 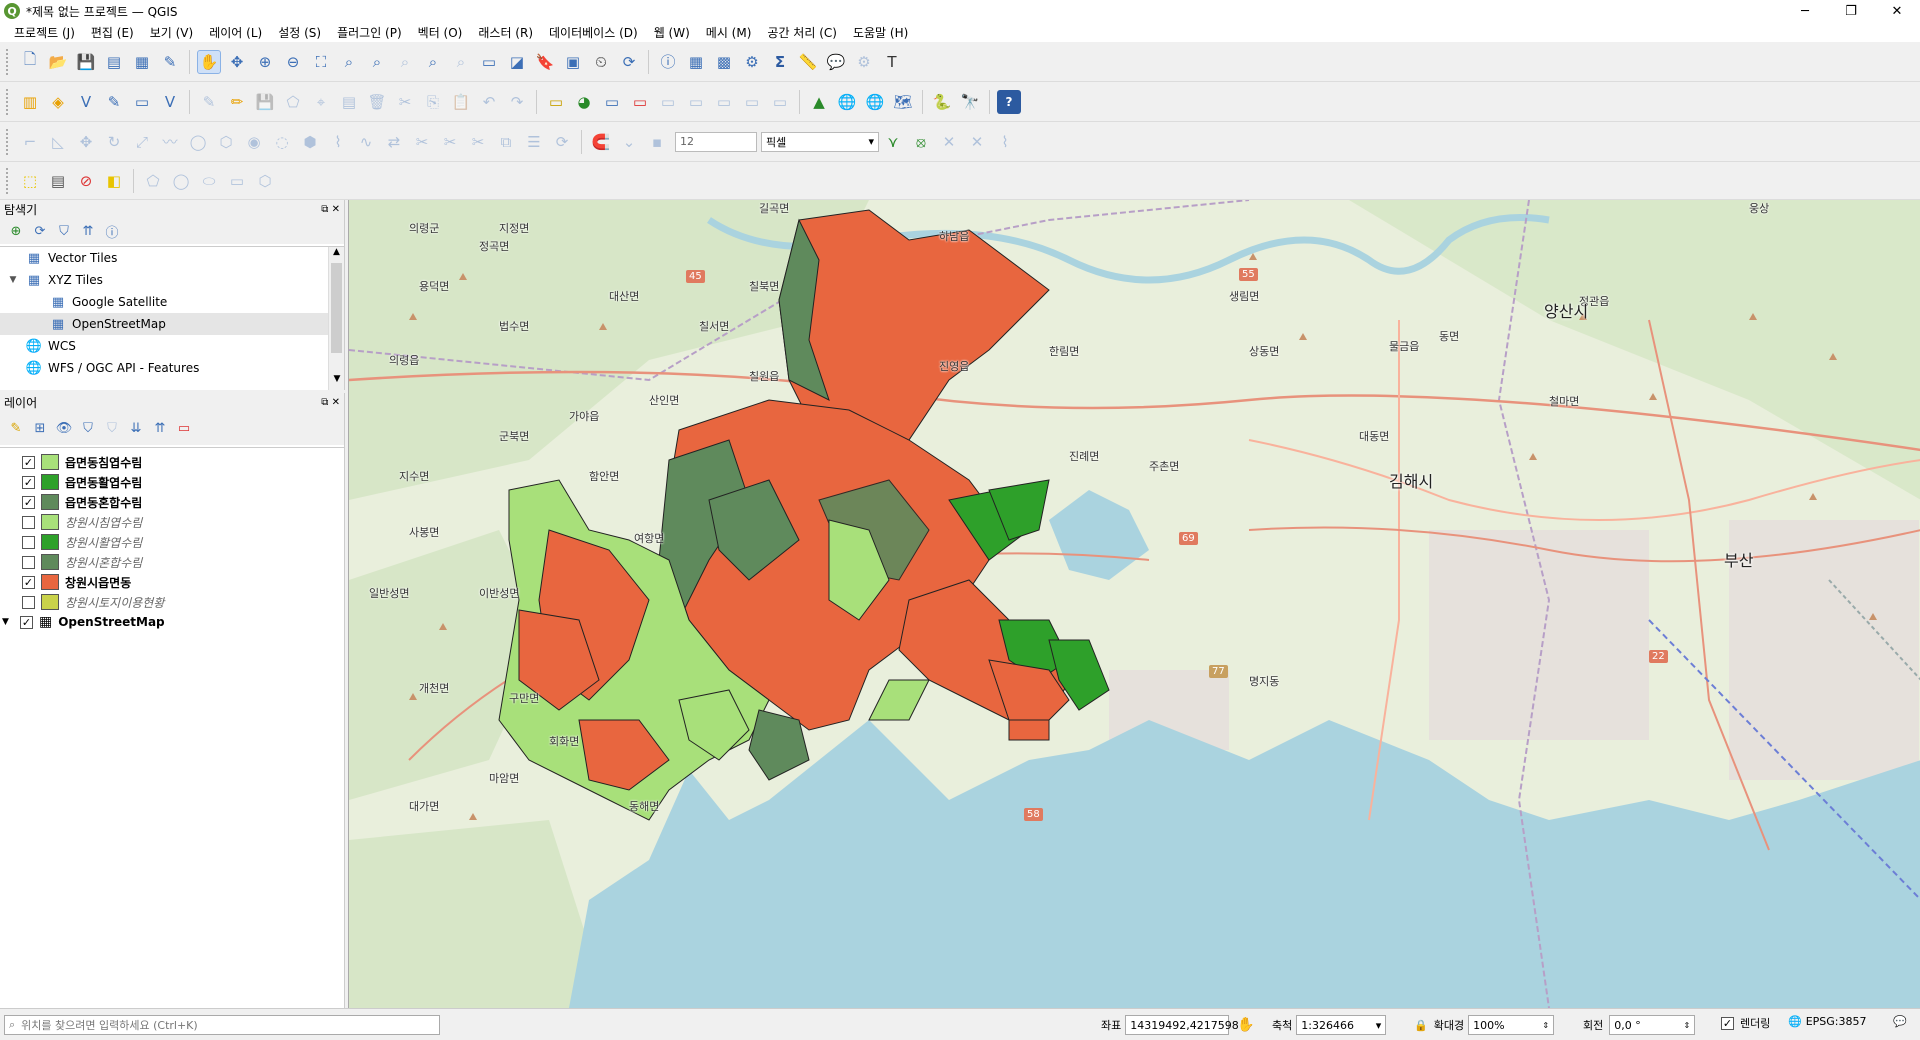 I want to click on browser-item: 🌐 WCS, so click(x=172, y=346).